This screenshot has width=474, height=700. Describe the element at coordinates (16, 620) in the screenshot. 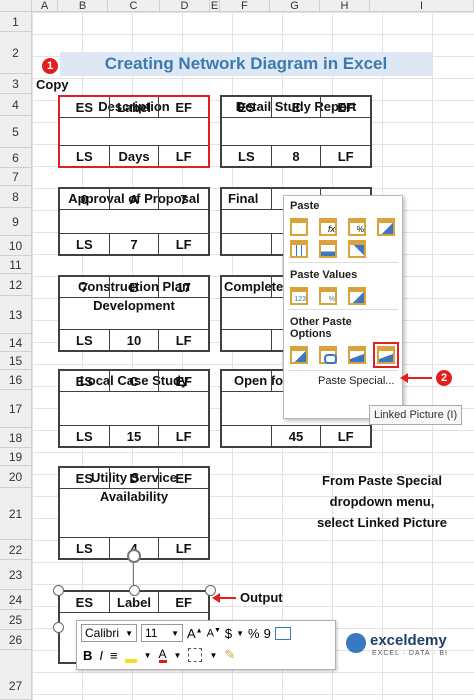

I see `row-header-25: 25` at that location.